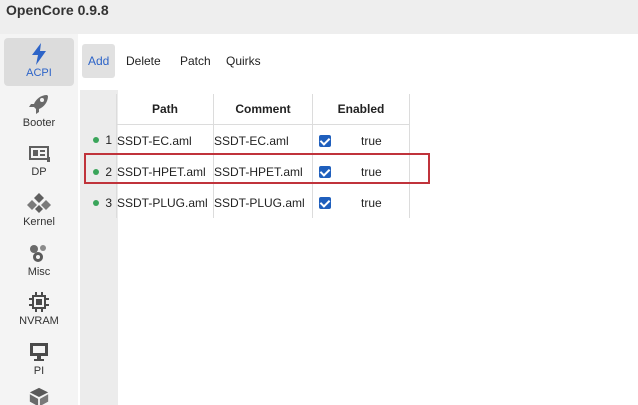  I want to click on platform-info-icon, so click(39, 352).